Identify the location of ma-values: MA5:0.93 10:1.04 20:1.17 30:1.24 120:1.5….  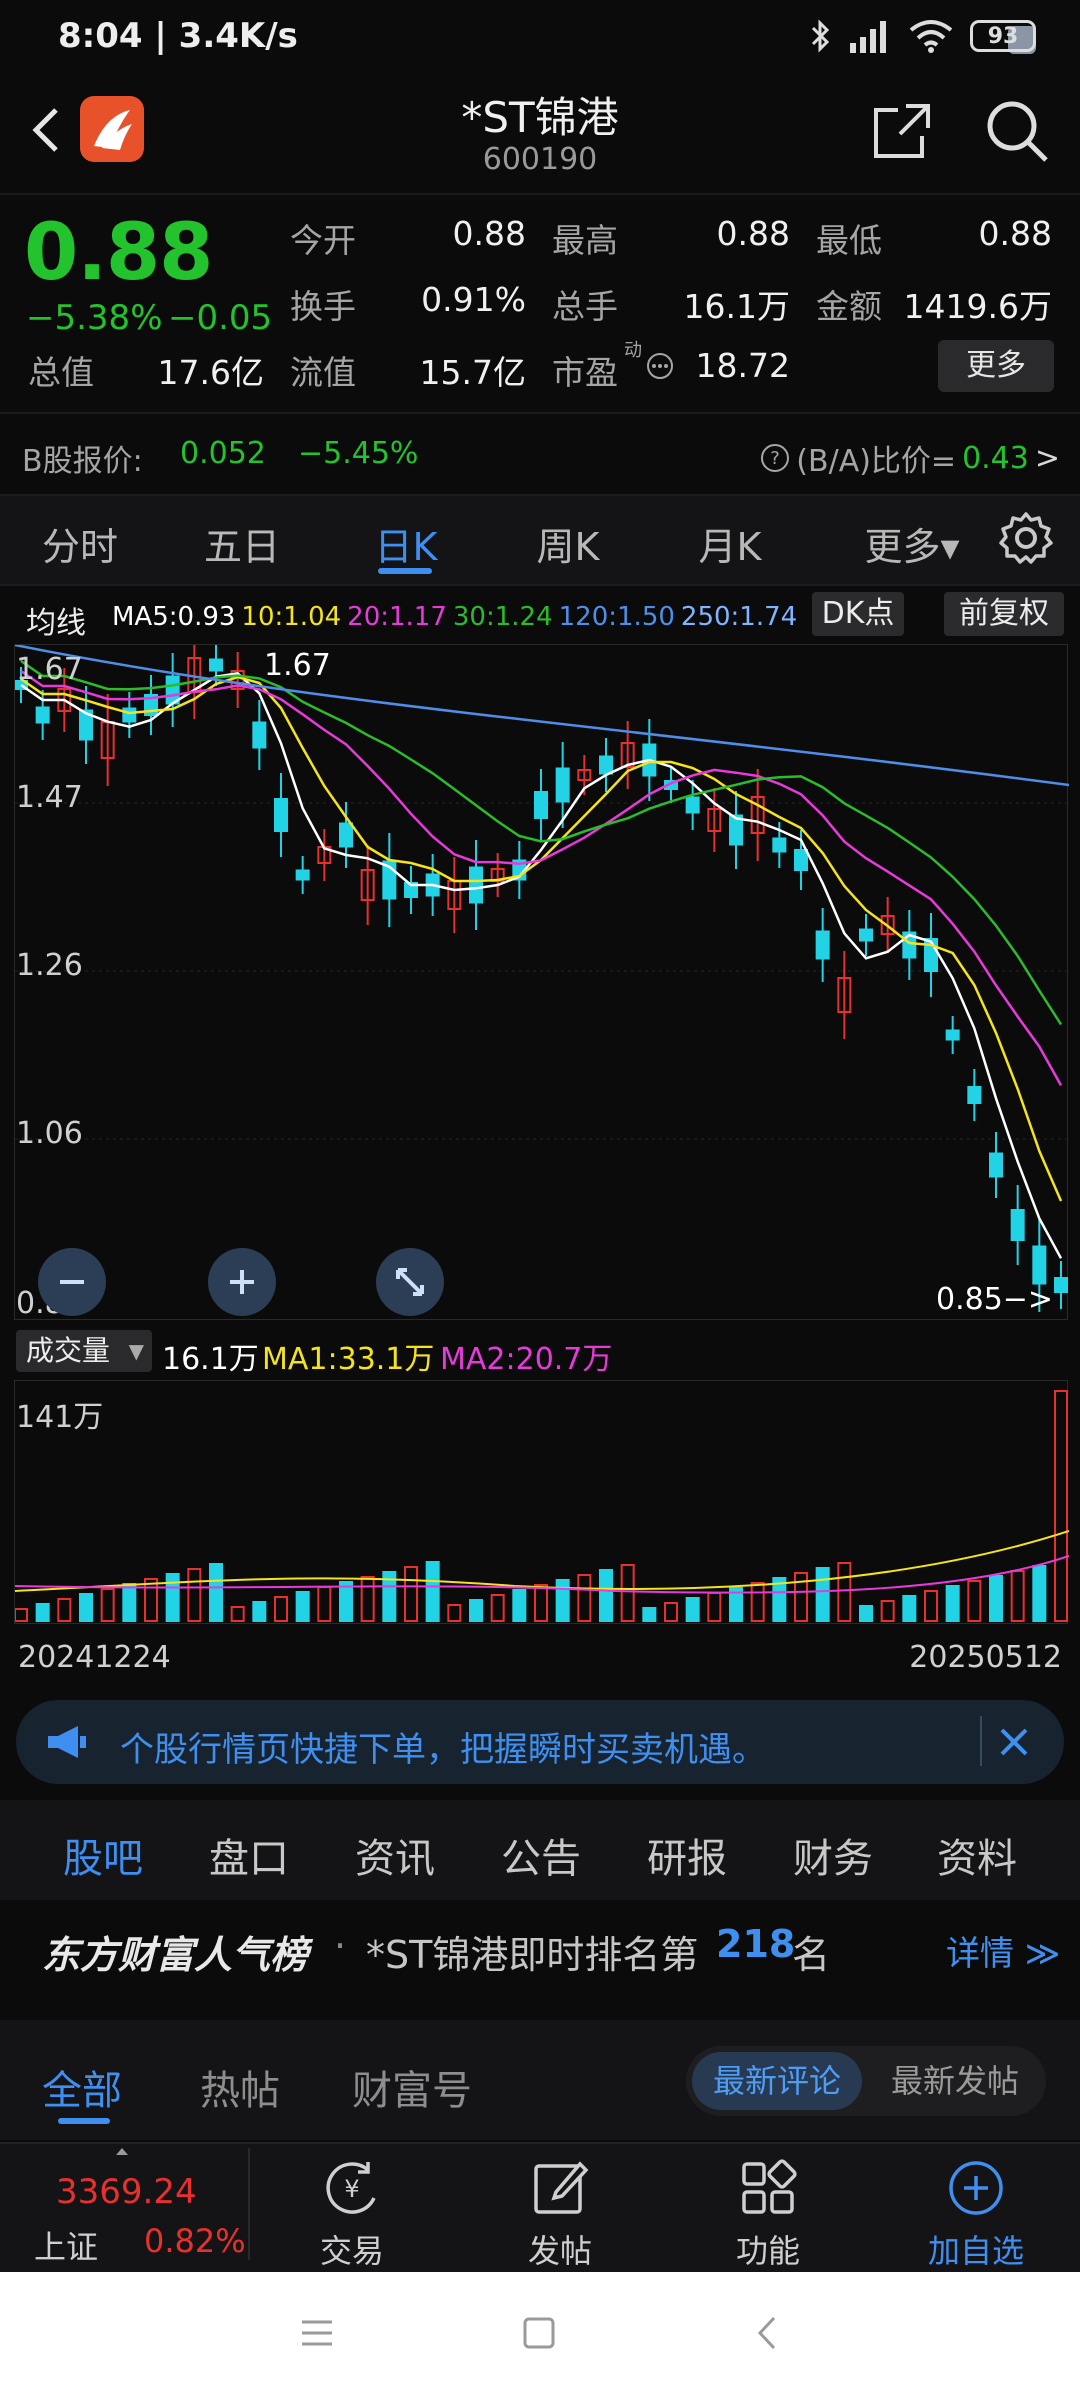
(454, 617).